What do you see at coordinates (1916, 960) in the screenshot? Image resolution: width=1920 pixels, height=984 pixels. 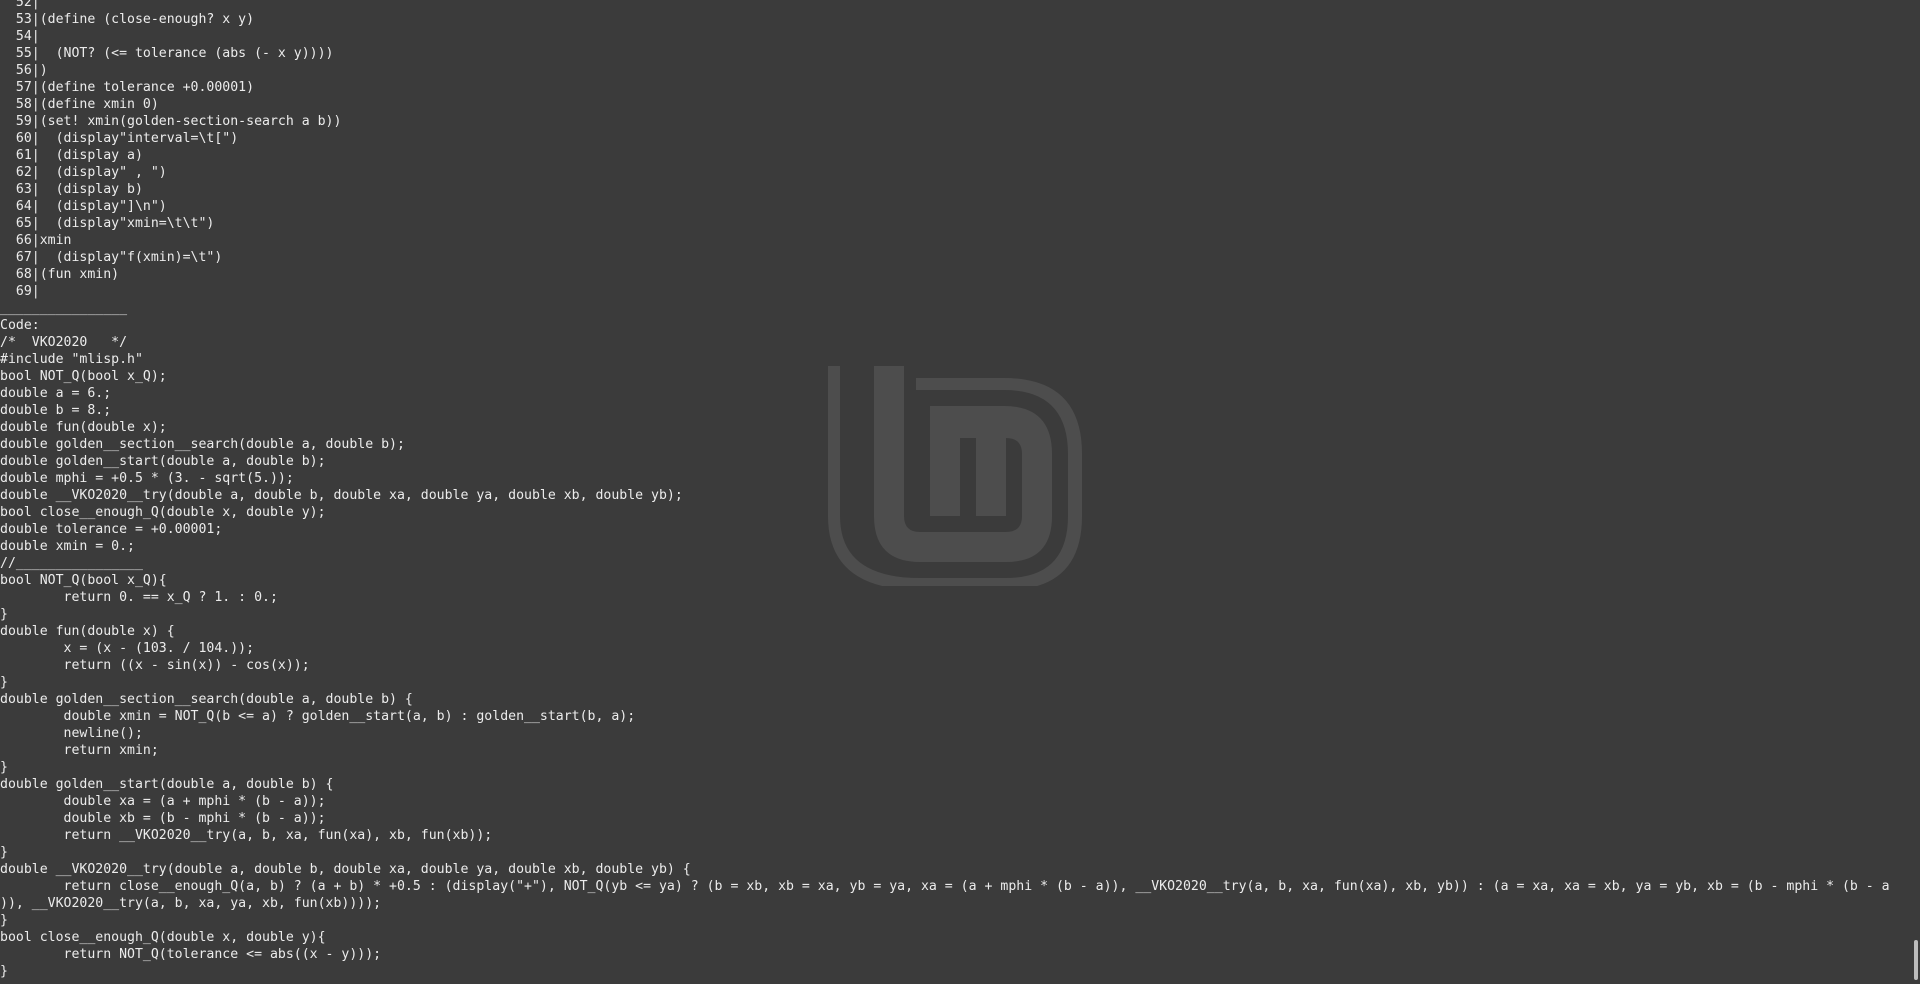 I see `scrollbar-thumb` at bounding box center [1916, 960].